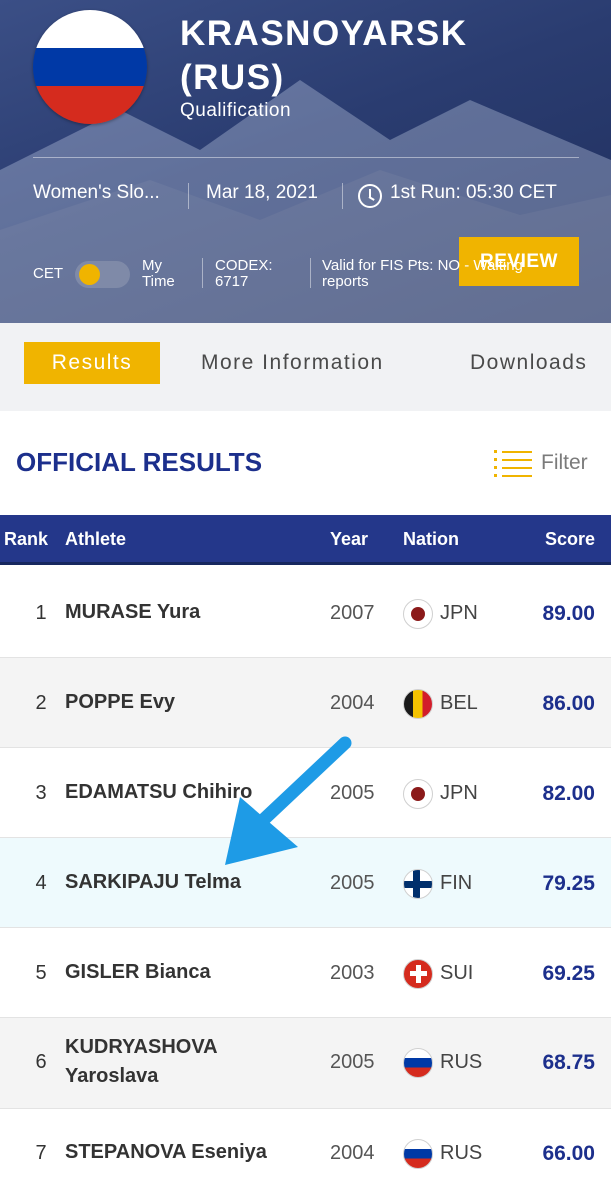  Describe the element at coordinates (95, 539) in the screenshot. I see `column-athlete: Athlete` at that location.